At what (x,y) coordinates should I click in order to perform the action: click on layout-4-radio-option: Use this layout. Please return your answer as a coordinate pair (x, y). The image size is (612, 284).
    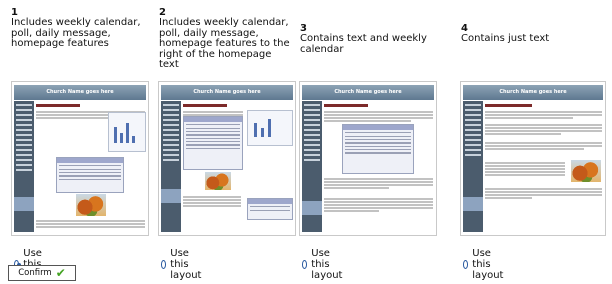
    Looking at the image, I should click on (485, 264).